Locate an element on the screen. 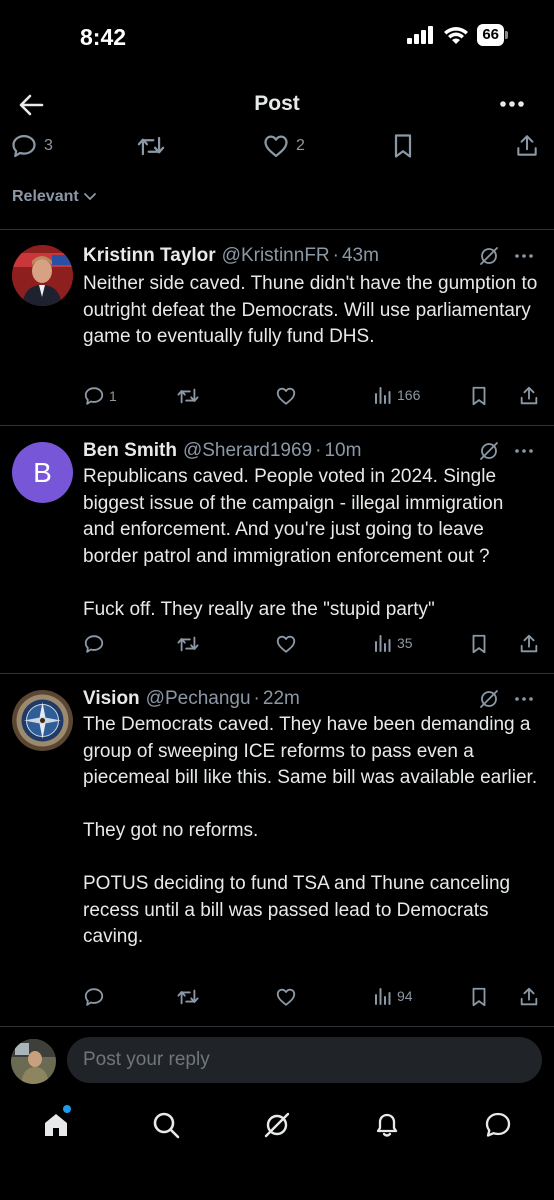 The image size is (554, 1200). views-button: 166 is located at coordinates (396, 395).